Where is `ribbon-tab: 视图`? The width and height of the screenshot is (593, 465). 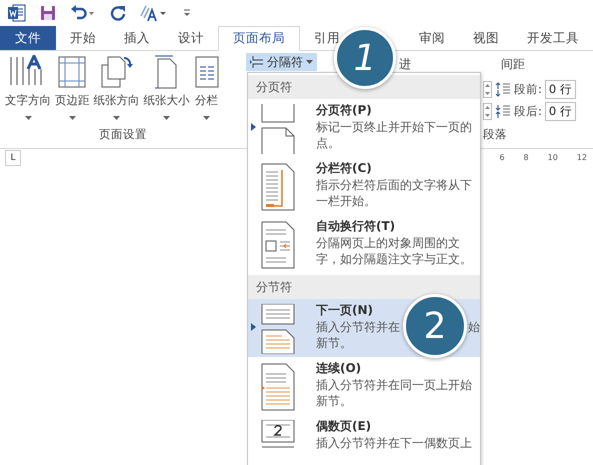 ribbon-tab: 视图 is located at coordinates (486, 38).